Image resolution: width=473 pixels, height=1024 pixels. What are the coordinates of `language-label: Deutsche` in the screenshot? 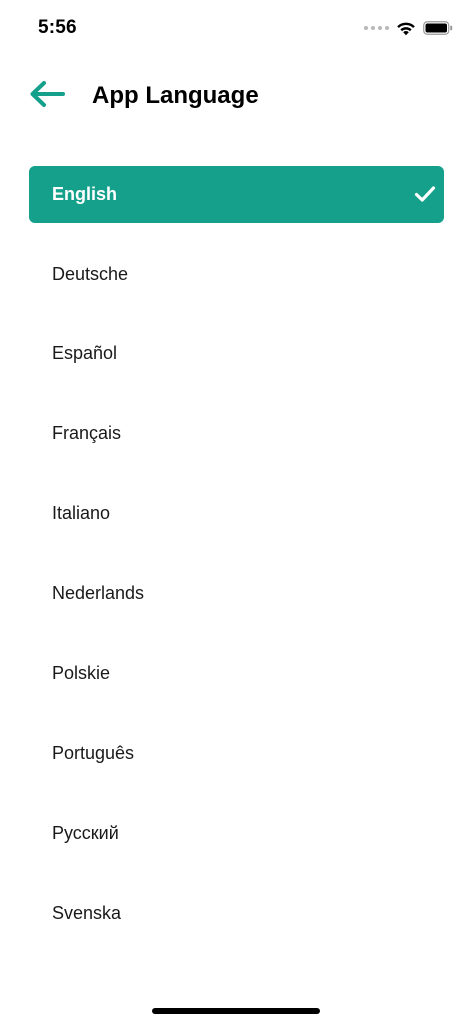 It's located at (90, 273).